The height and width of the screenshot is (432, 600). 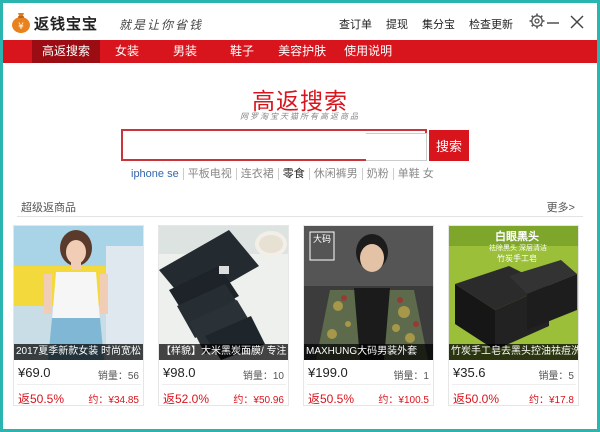 What do you see at coordinates (517, 237) in the screenshot?
I see `product-banner-title: 白眼黑头` at bounding box center [517, 237].